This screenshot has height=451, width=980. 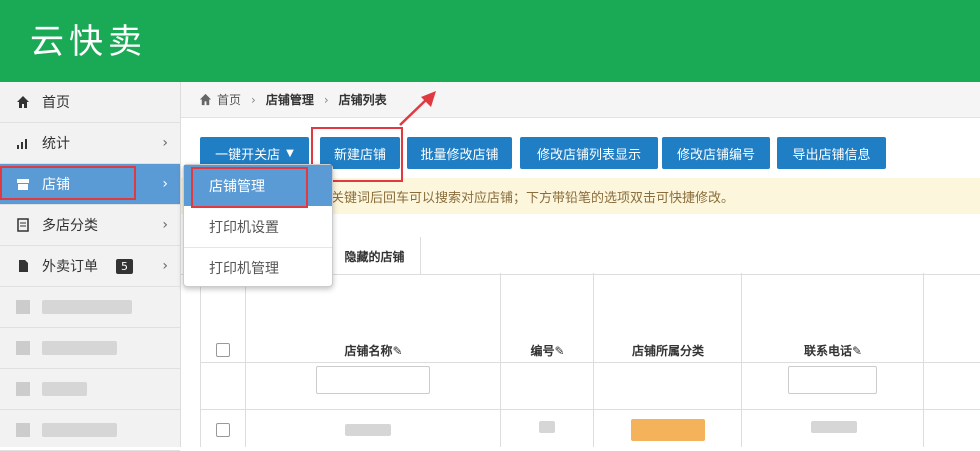 I want to click on breadcrumb-level1: 店铺管理, so click(x=290, y=99).